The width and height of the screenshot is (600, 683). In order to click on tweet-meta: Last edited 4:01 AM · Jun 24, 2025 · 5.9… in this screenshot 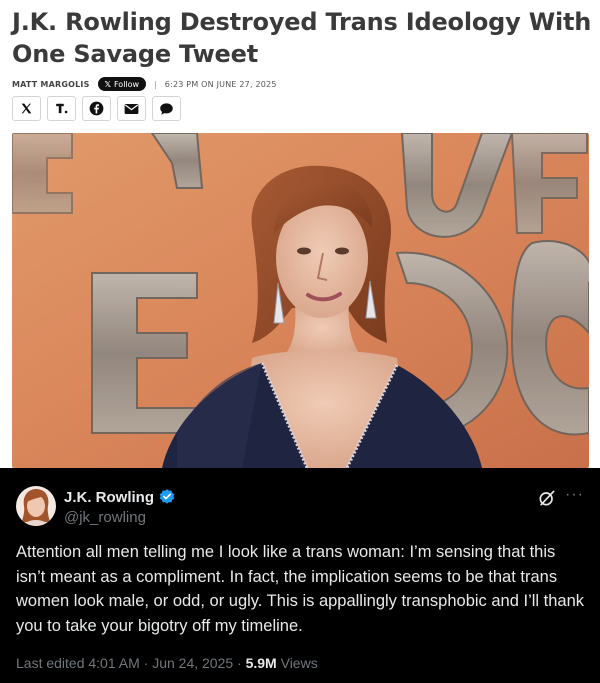, I will do `click(167, 663)`.